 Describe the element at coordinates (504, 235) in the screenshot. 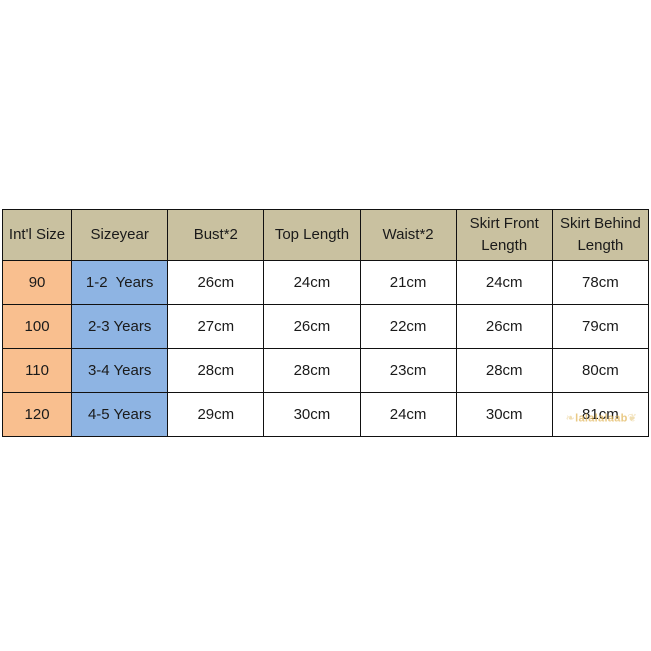

I see `header-skirt-front-length: Skirt Front Length` at that location.